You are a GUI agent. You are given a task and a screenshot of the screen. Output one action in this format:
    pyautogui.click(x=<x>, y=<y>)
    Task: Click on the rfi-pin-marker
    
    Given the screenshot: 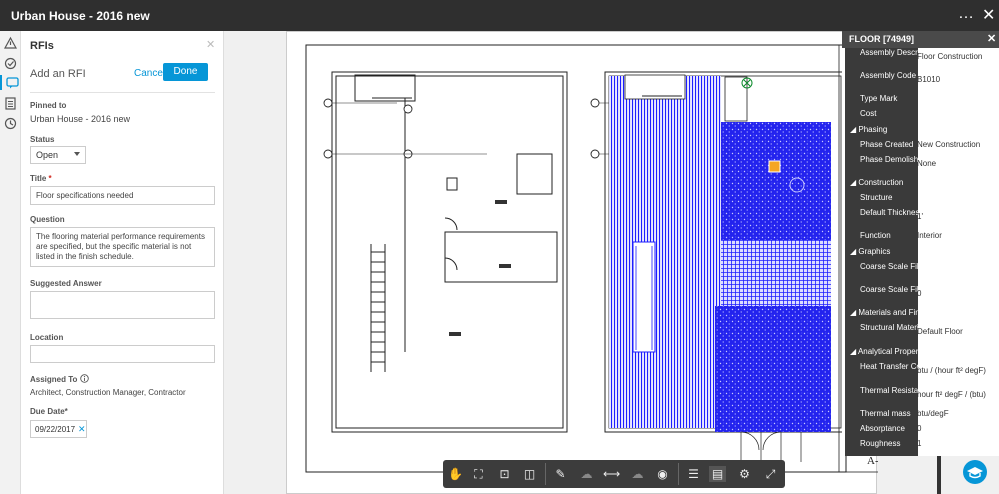 What is the action you would take?
    pyautogui.click(x=774, y=166)
    